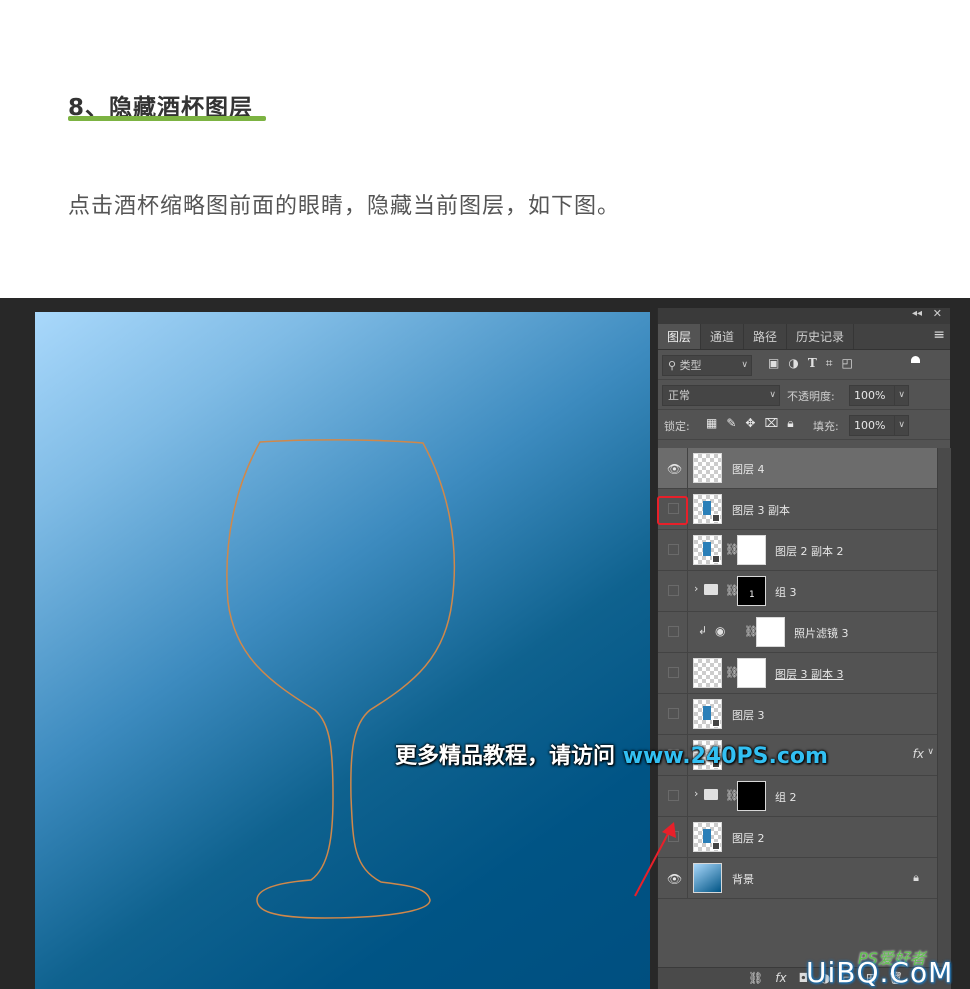 Image resolution: width=970 pixels, height=989 pixels. What do you see at coordinates (790, 423) in the screenshot?
I see `lock-all-icon: 🔒︎` at bounding box center [790, 423].